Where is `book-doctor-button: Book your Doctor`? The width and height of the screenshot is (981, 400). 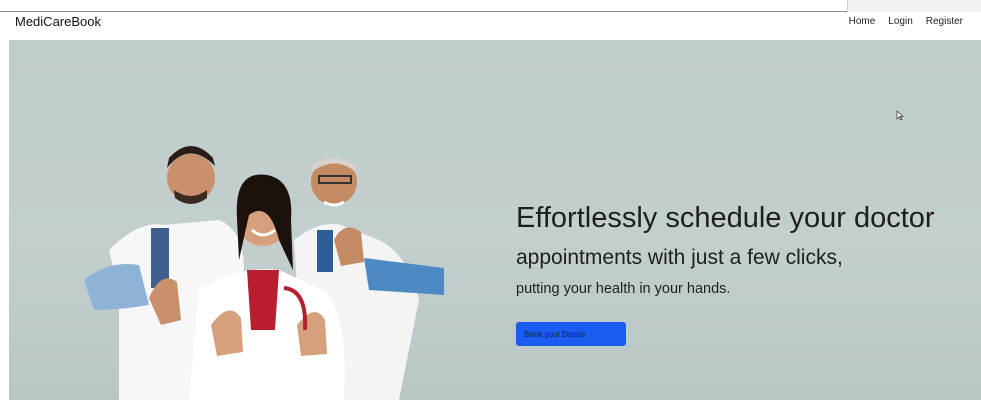
book-doctor-button: Book your Doctor is located at coordinates (571, 334).